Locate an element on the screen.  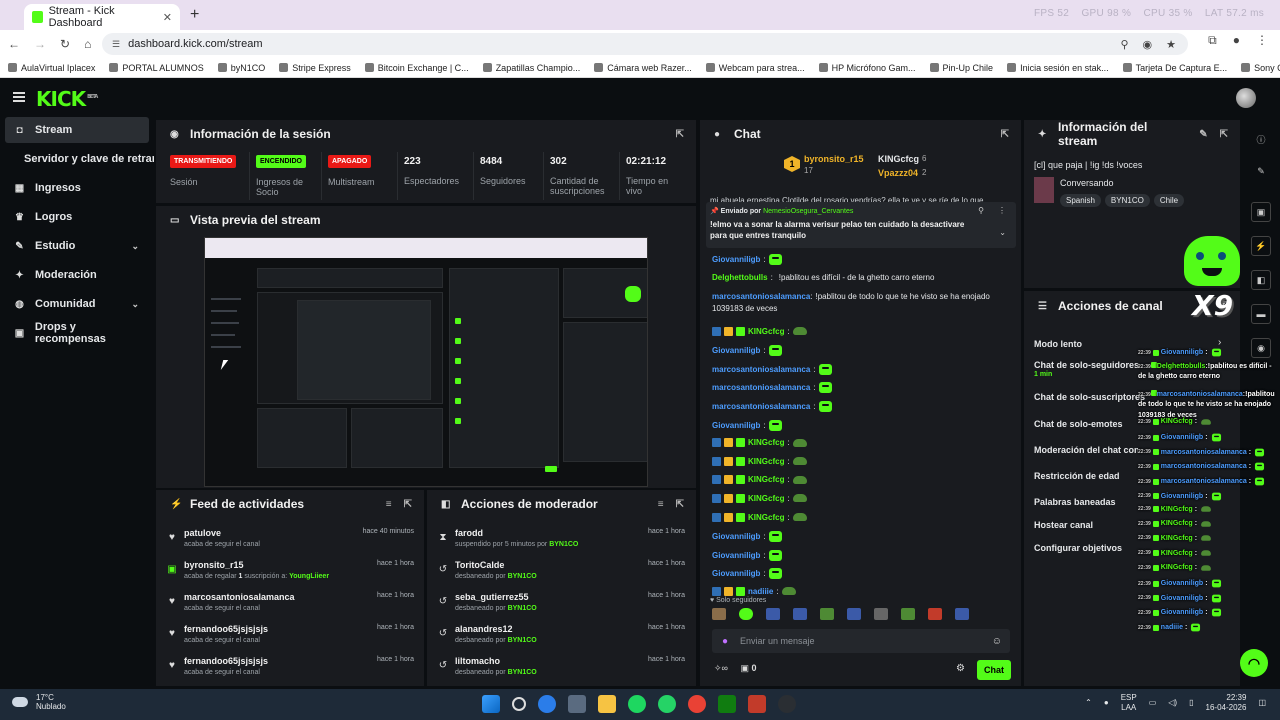
weather-widget: 17°C Nublado is located at coordinates (39, 702).